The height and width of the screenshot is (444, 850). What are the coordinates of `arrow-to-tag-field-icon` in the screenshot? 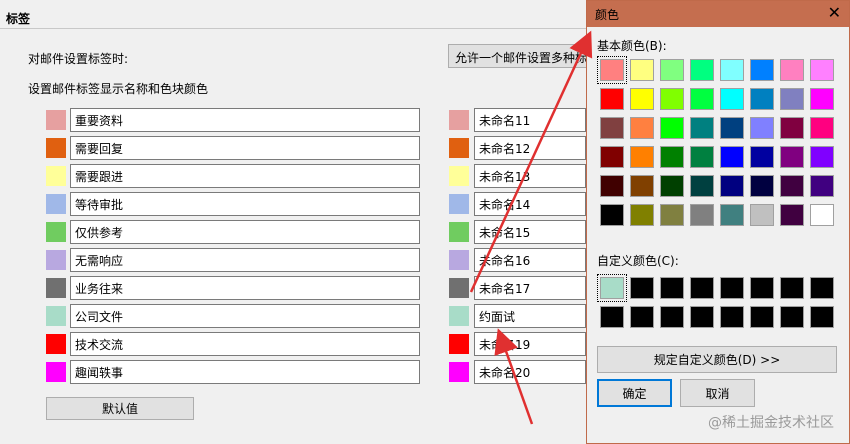 It's located at (514, 376).